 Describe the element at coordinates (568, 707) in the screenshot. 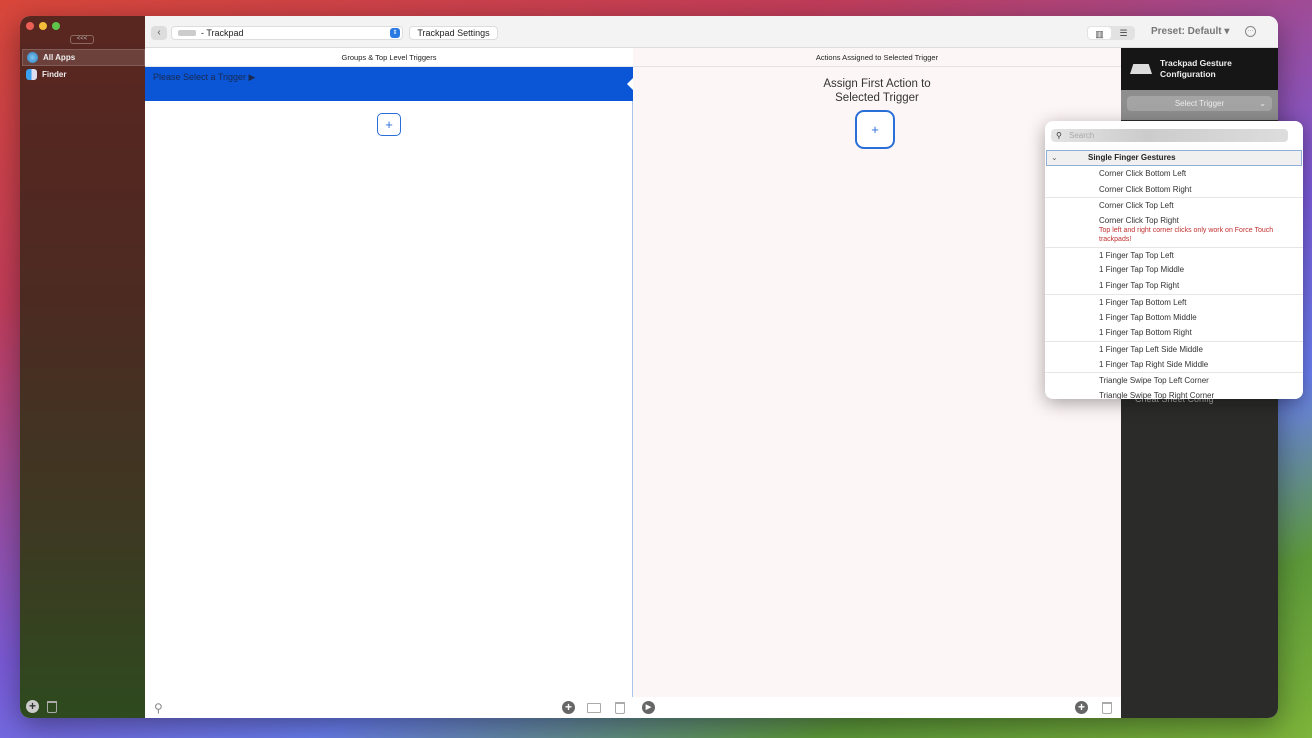

I see `add-trigger-icon: +` at that location.